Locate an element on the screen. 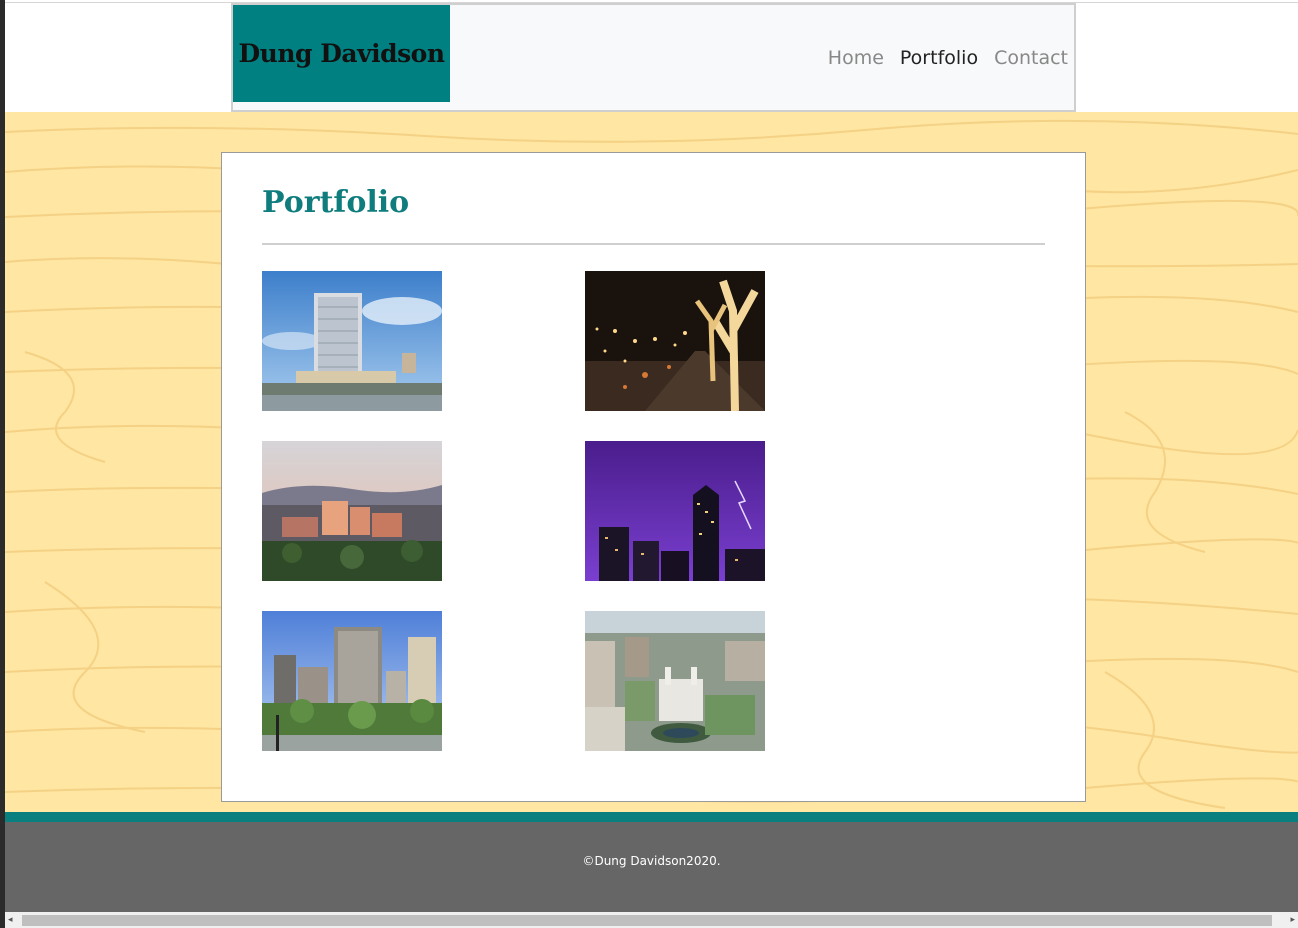 This screenshot has height=928, width=1298. nav-link-portfolio: Portfolio is located at coordinates (939, 58).